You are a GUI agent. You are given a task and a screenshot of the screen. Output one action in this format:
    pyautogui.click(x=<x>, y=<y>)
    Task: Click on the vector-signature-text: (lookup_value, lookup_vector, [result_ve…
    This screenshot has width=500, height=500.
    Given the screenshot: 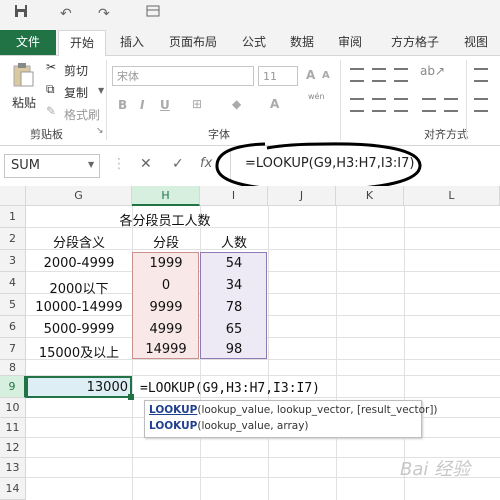 What is the action you would take?
    pyautogui.click(x=317, y=410)
    